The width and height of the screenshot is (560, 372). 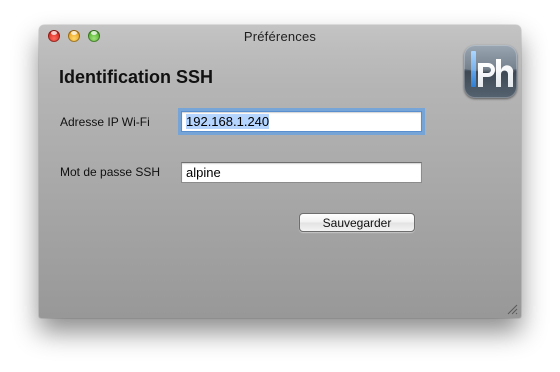 I want to click on app-logo-graphic, so click(x=490, y=66).